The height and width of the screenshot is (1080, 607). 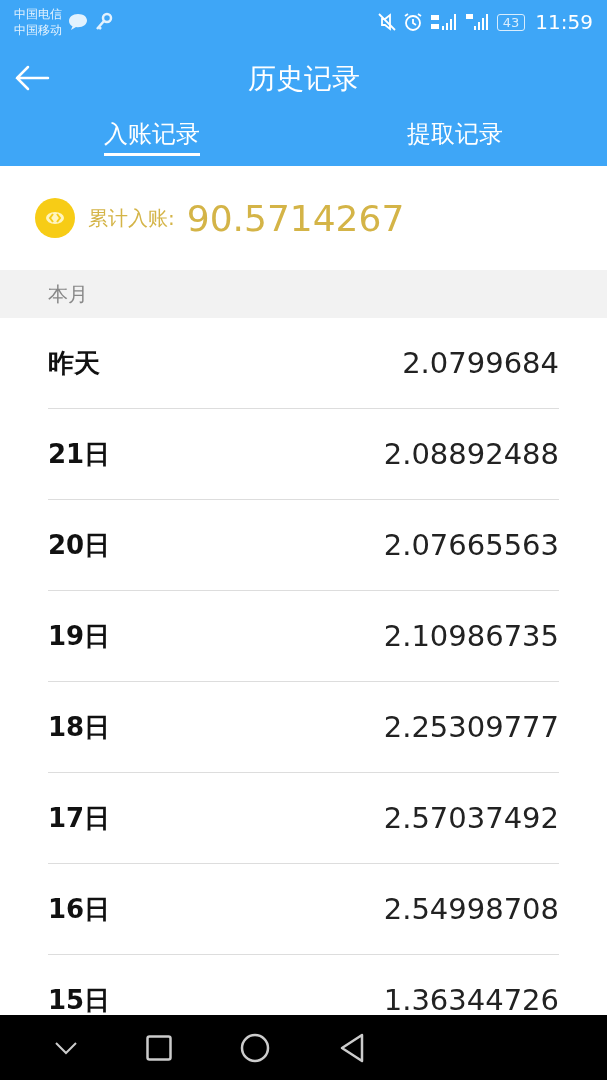 I want to click on clock-time: 11:59, so click(x=564, y=22).